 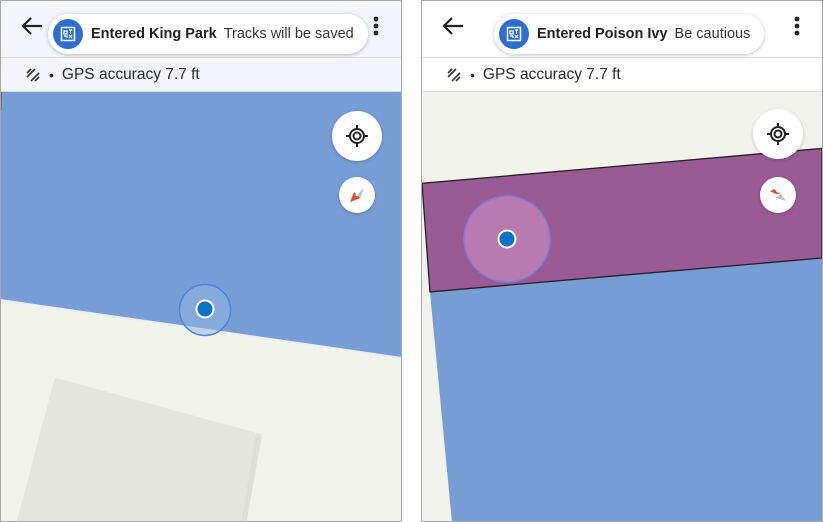 I want to click on toast-title: Entered King Park, so click(x=154, y=34).